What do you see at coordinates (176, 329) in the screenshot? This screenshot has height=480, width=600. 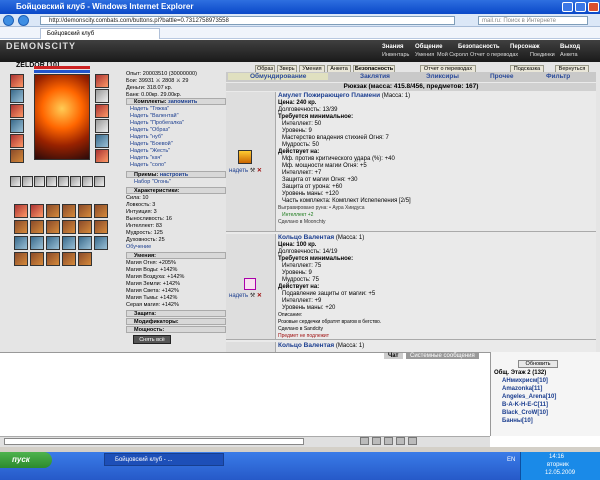 I see `power-section: Мощность:` at bounding box center [176, 329].